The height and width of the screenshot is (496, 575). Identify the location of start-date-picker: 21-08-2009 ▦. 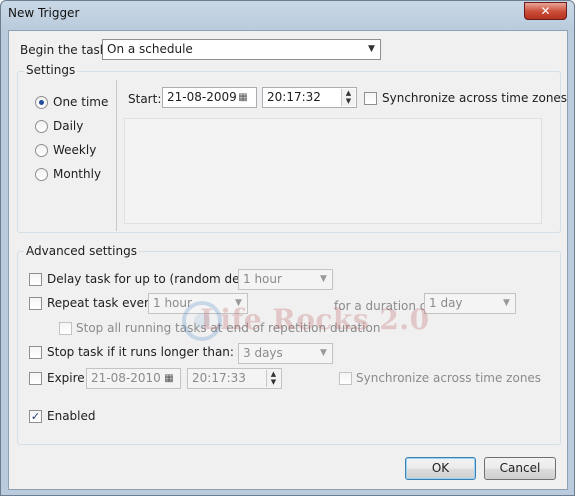
(209, 97).